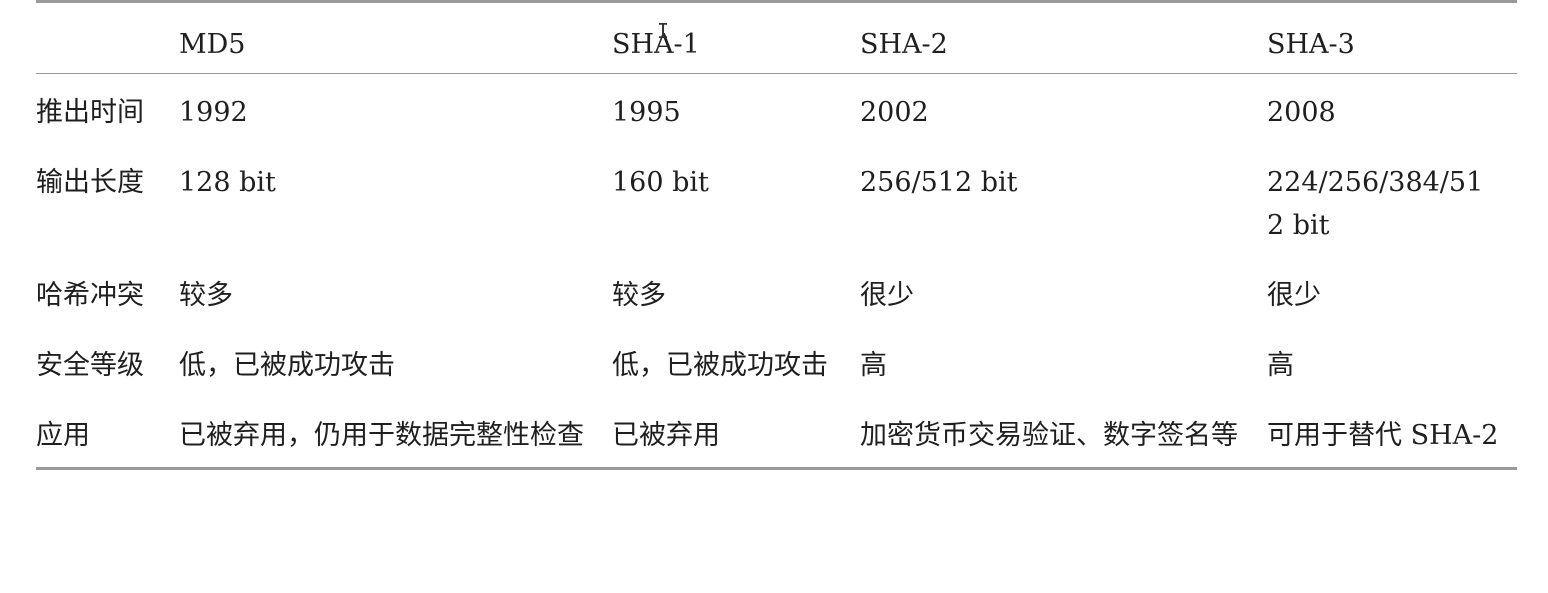 The width and height of the screenshot is (1548, 593). I want to click on table-cell: 160 bit, so click(660, 182).